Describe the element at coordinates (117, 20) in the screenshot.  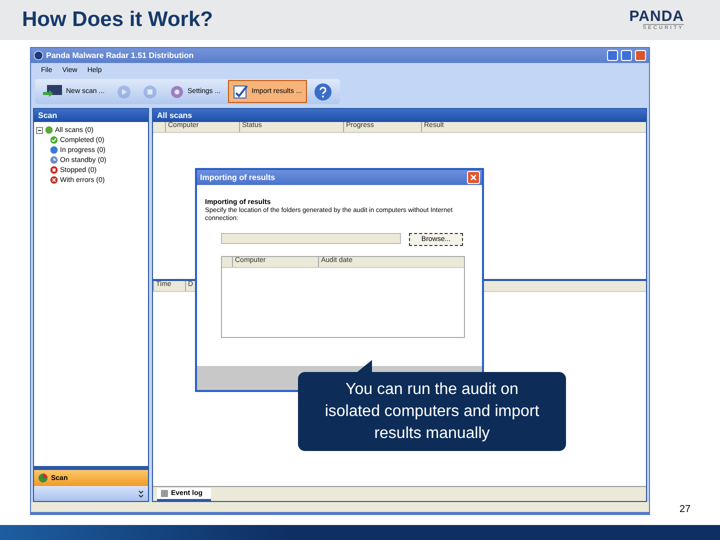
I see `slide-title: How Does it Work?` at that location.